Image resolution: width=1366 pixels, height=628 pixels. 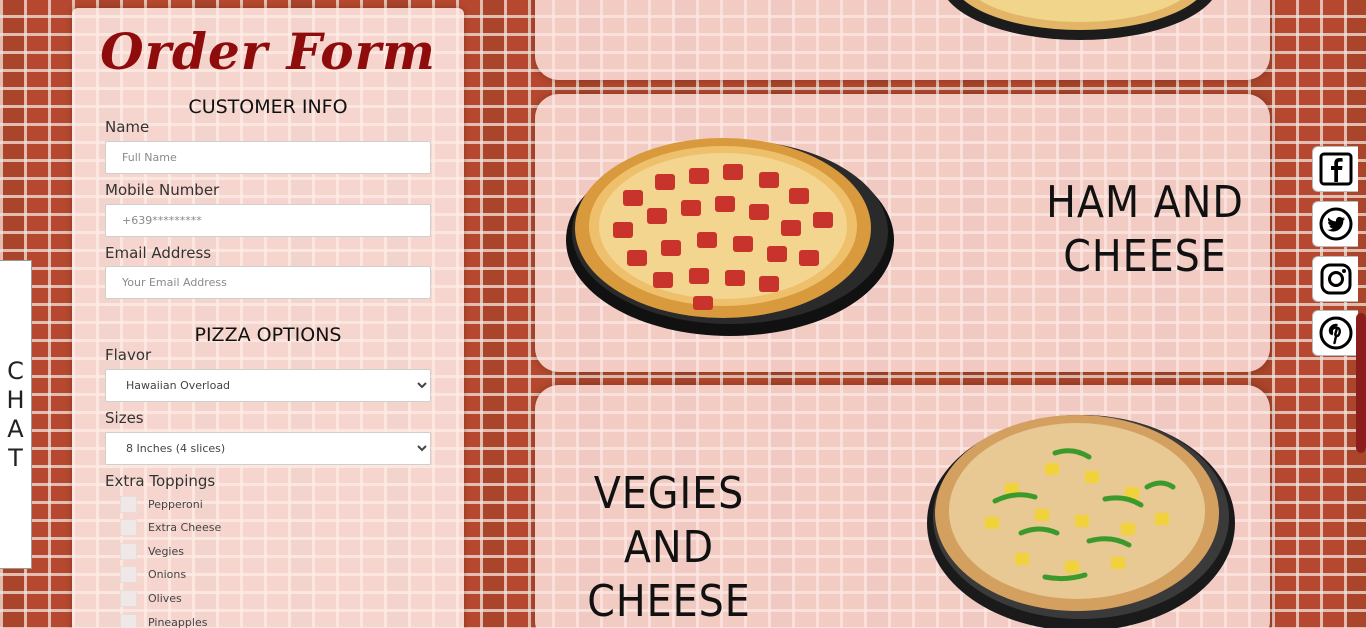 I want to click on twitter-icon, so click(x=1335, y=224).